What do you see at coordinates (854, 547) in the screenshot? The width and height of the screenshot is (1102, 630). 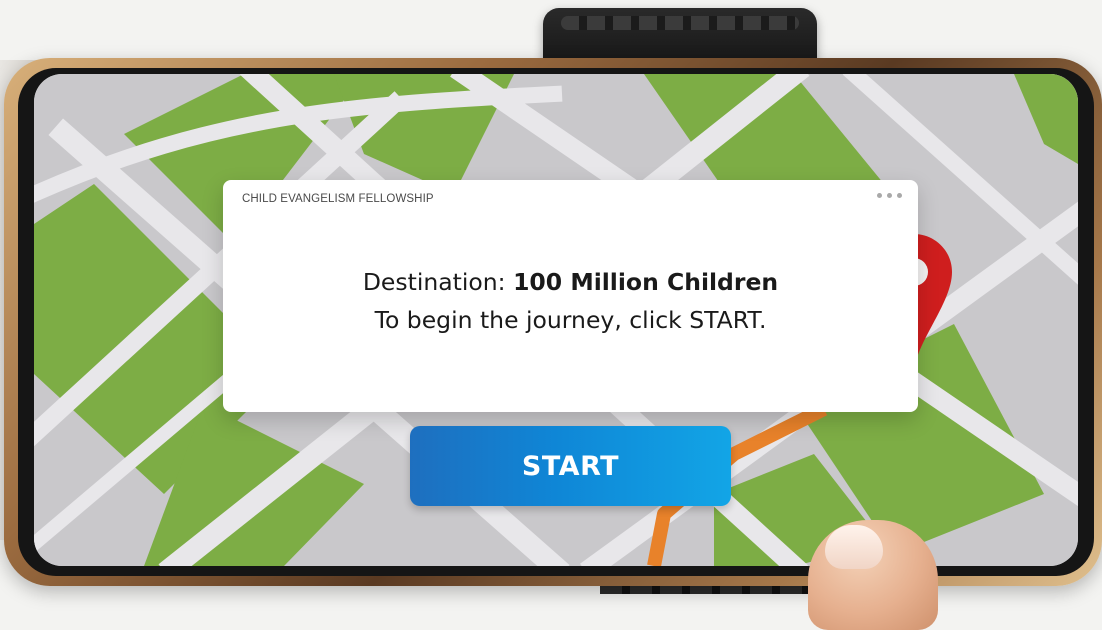 I see `fingernail` at bounding box center [854, 547].